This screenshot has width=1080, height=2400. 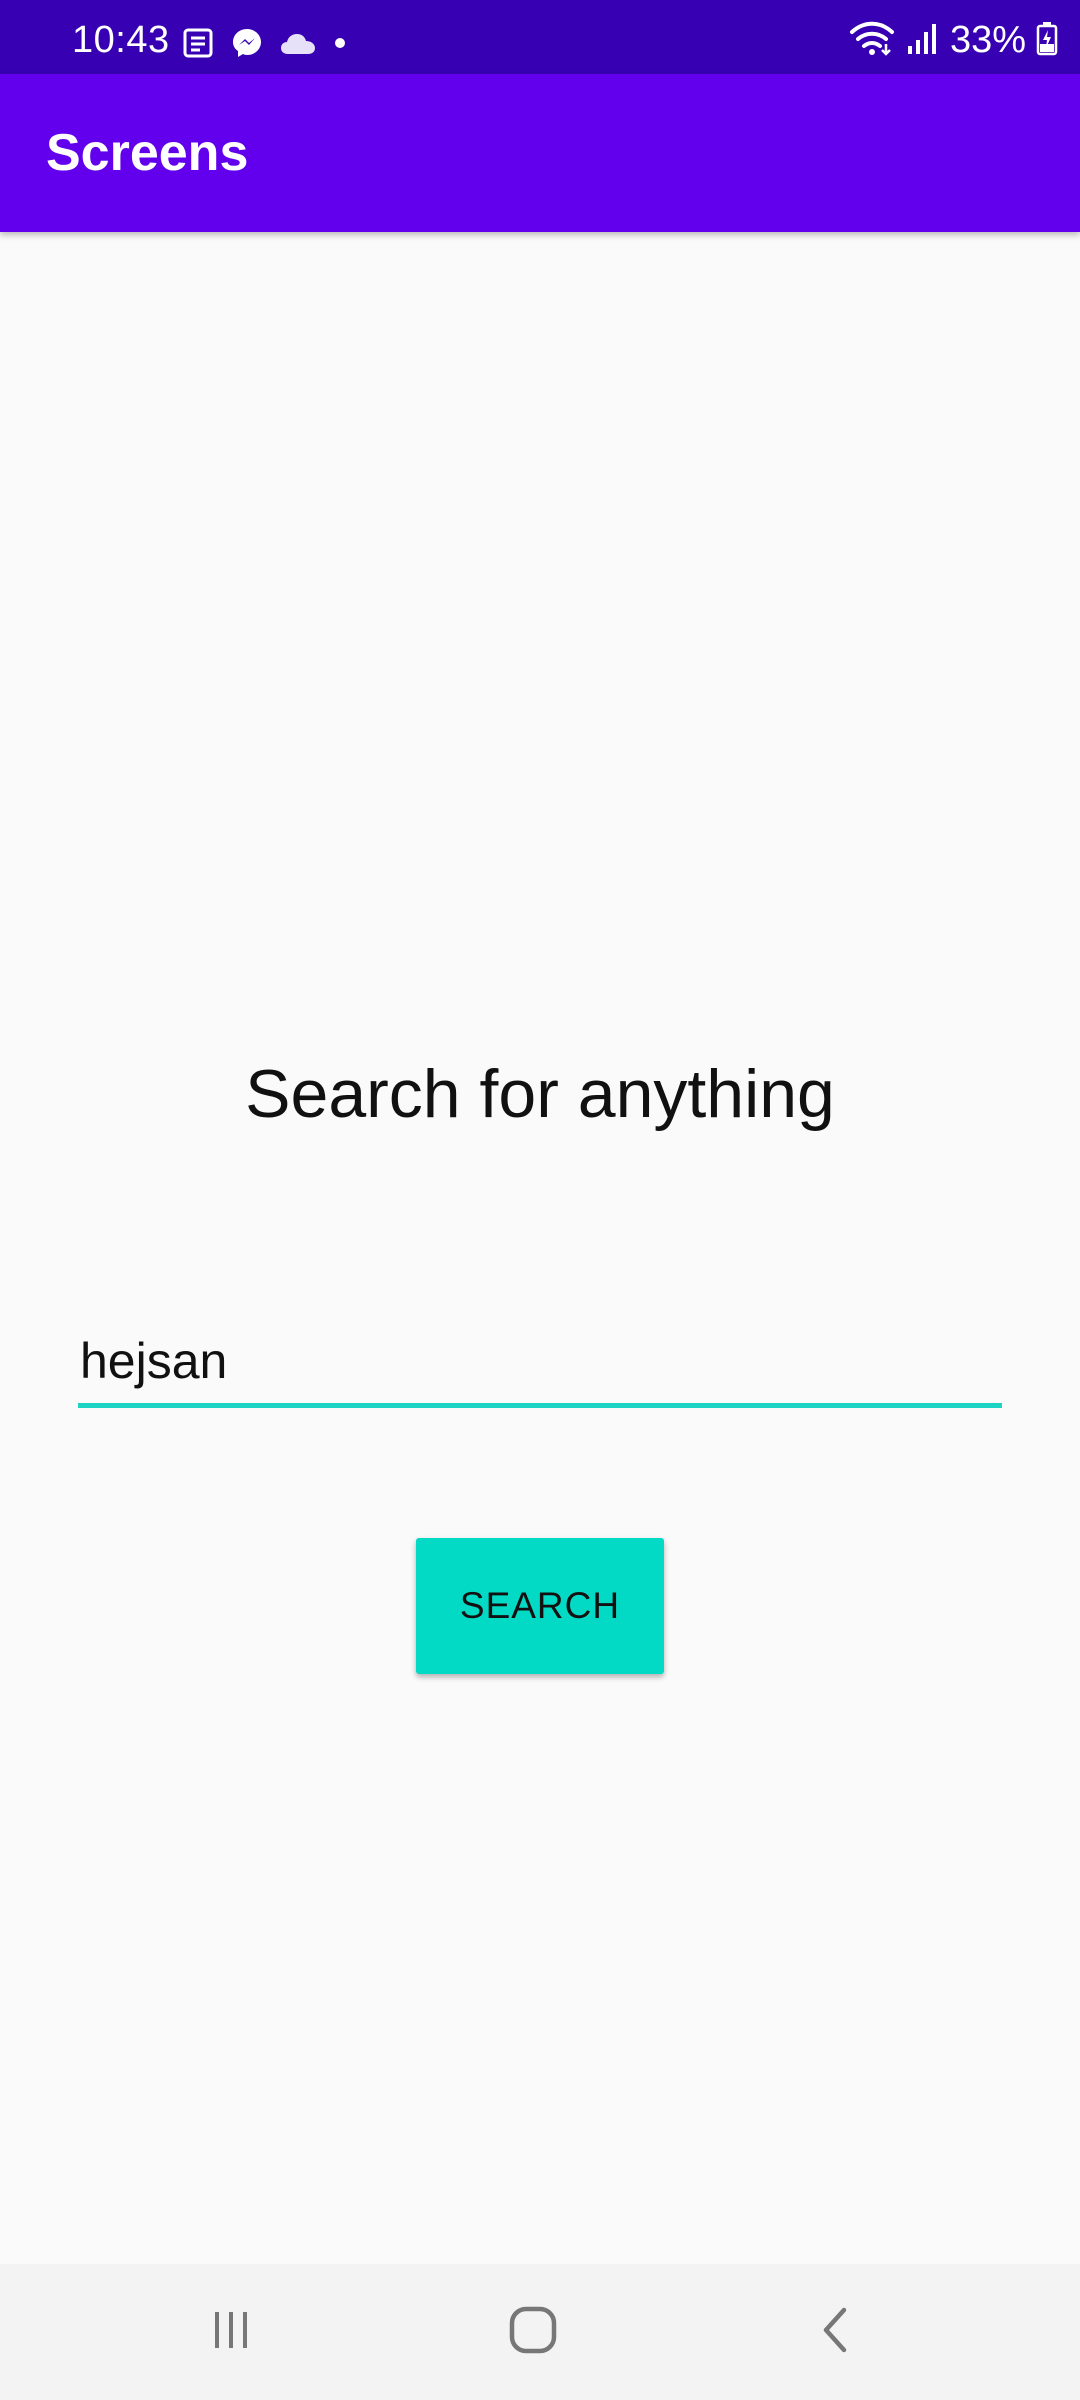 What do you see at coordinates (923, 40) in the screenshot?
I see `signal-icon` at bounding box center [923, 40].